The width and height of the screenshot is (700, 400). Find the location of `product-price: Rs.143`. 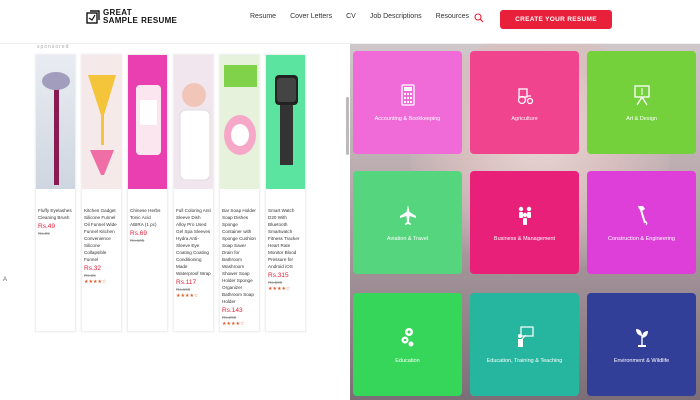

product-price: Rs.143 is located at coordinates (232, 310).